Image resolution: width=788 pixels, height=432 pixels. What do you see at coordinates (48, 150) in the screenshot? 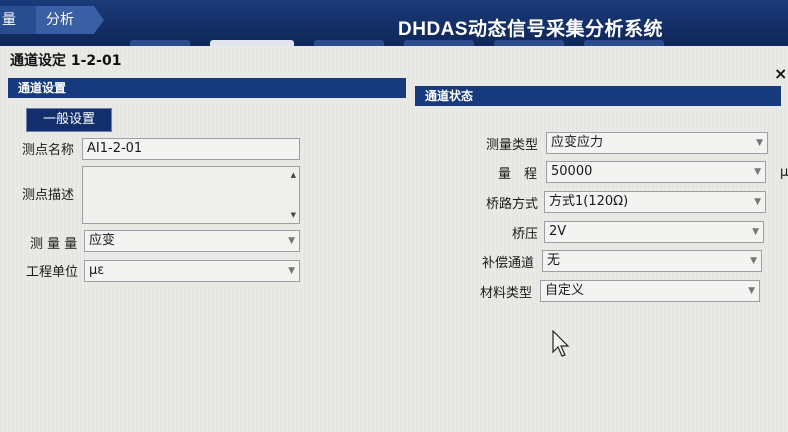
I see `point-name-label: 测点名称` at bounding box center [48, 150].